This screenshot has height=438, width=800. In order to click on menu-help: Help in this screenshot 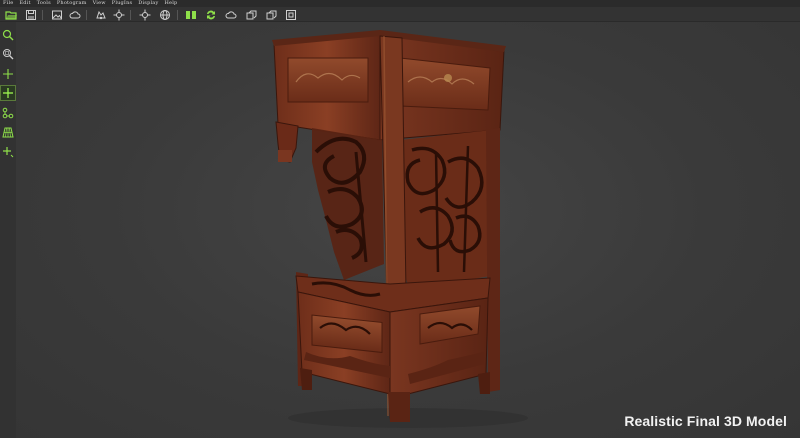, I will do `click(170, 3)`.